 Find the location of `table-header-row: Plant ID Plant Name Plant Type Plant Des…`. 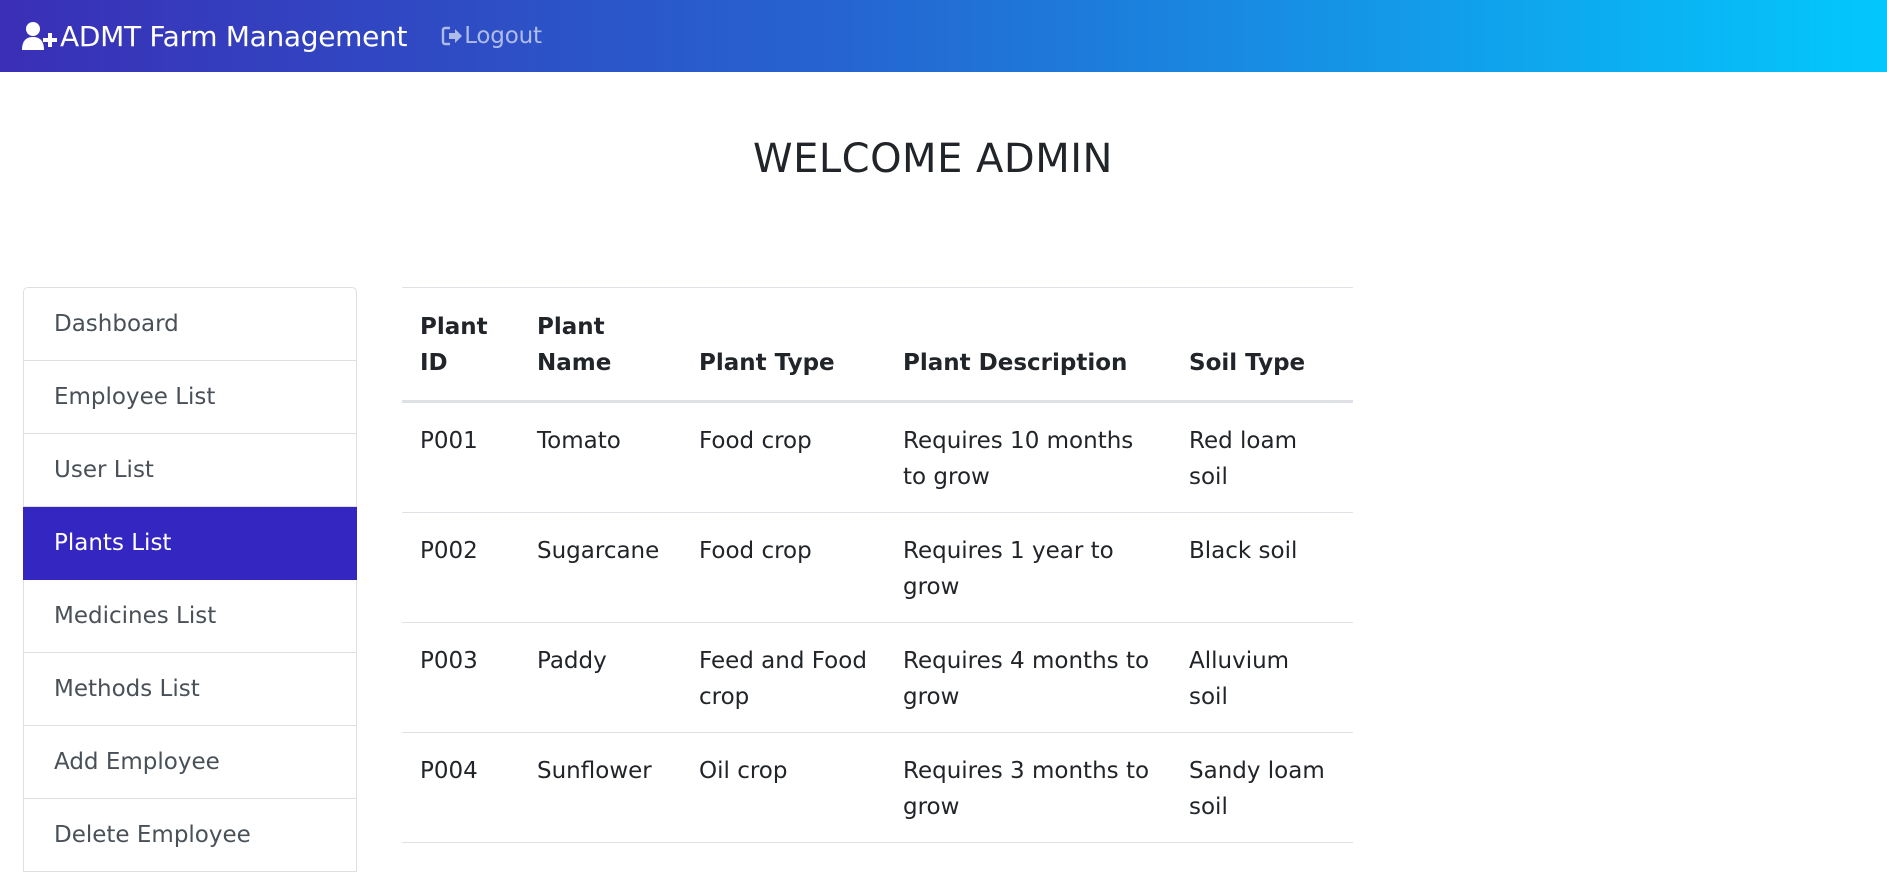

table-header-row: Plant ID Plant Name Plant Type Plant Des… is located at coordinates (877, 345).